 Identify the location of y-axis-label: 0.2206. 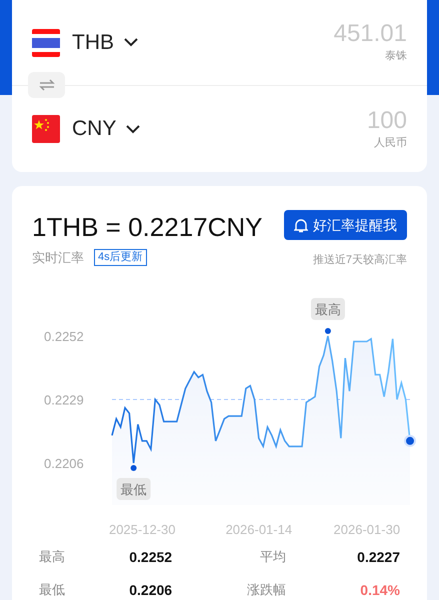
(64, 463).